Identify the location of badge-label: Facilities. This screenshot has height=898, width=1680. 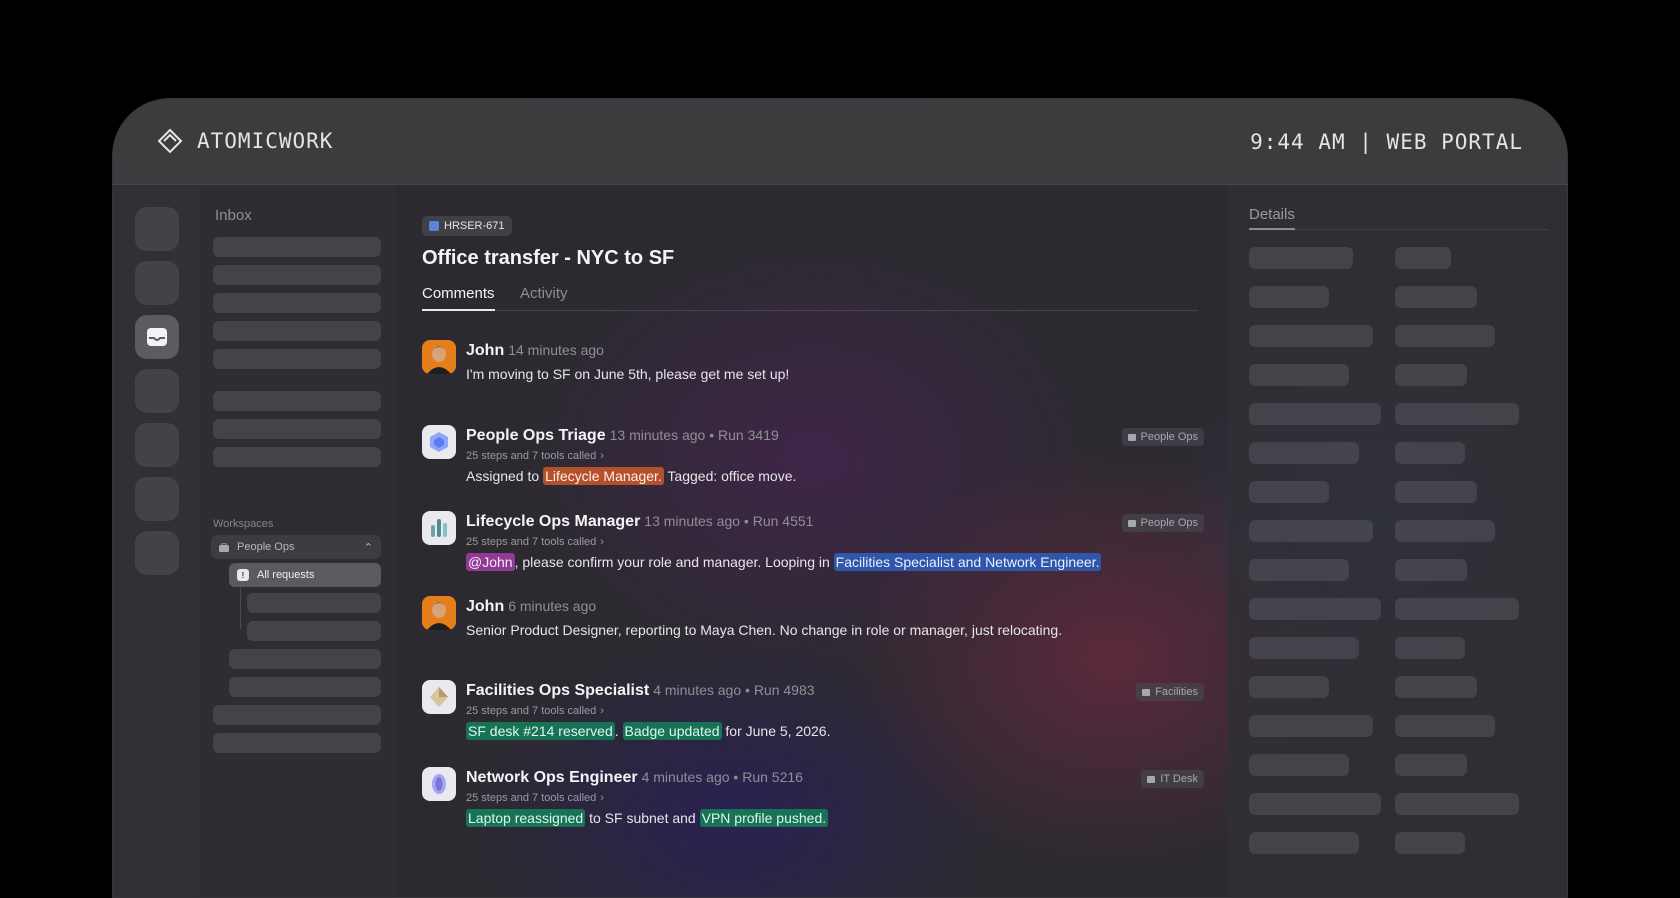
(1176, 692).